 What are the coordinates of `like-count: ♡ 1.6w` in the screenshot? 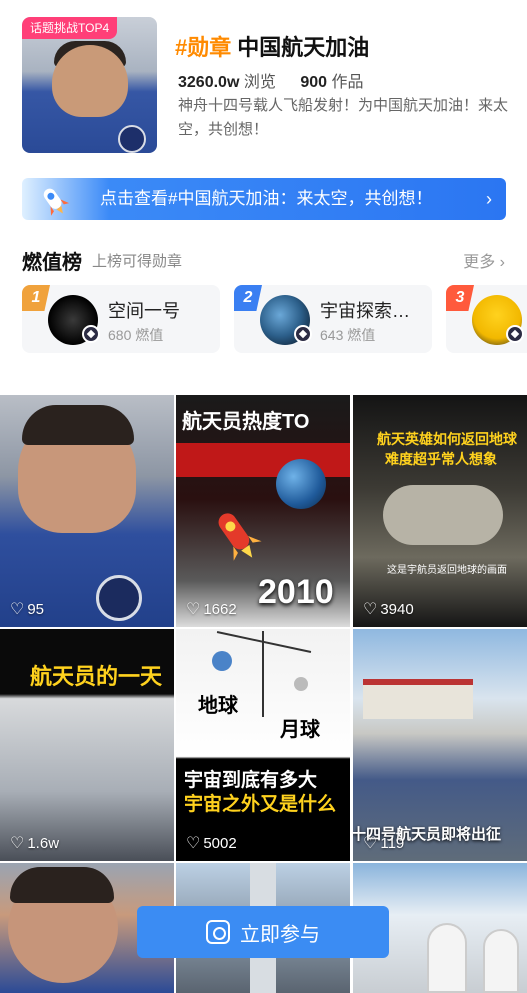 It's located at (35, 843).